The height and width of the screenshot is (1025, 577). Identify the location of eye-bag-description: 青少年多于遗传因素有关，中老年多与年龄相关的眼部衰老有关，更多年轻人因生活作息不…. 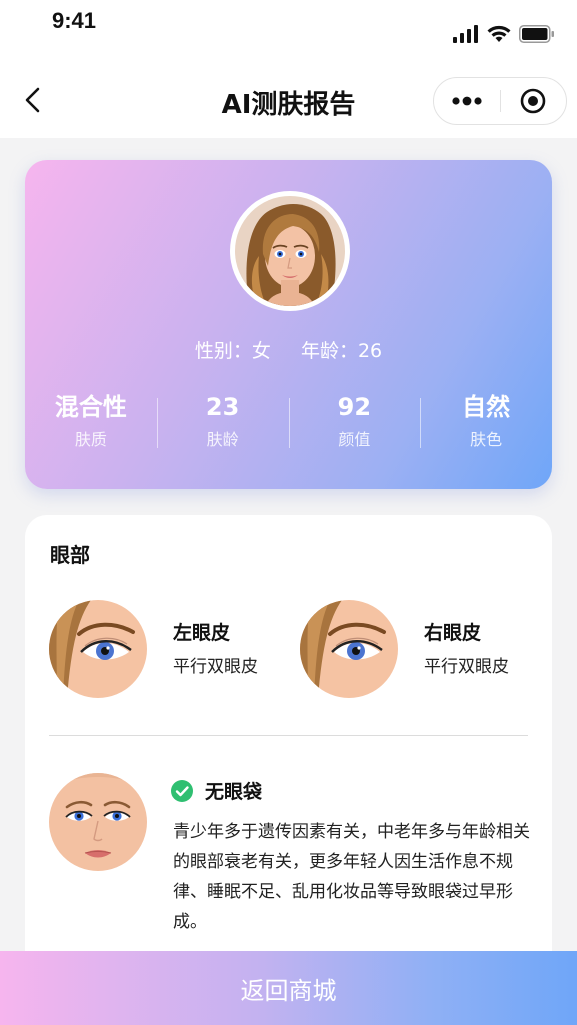
(351, 877).